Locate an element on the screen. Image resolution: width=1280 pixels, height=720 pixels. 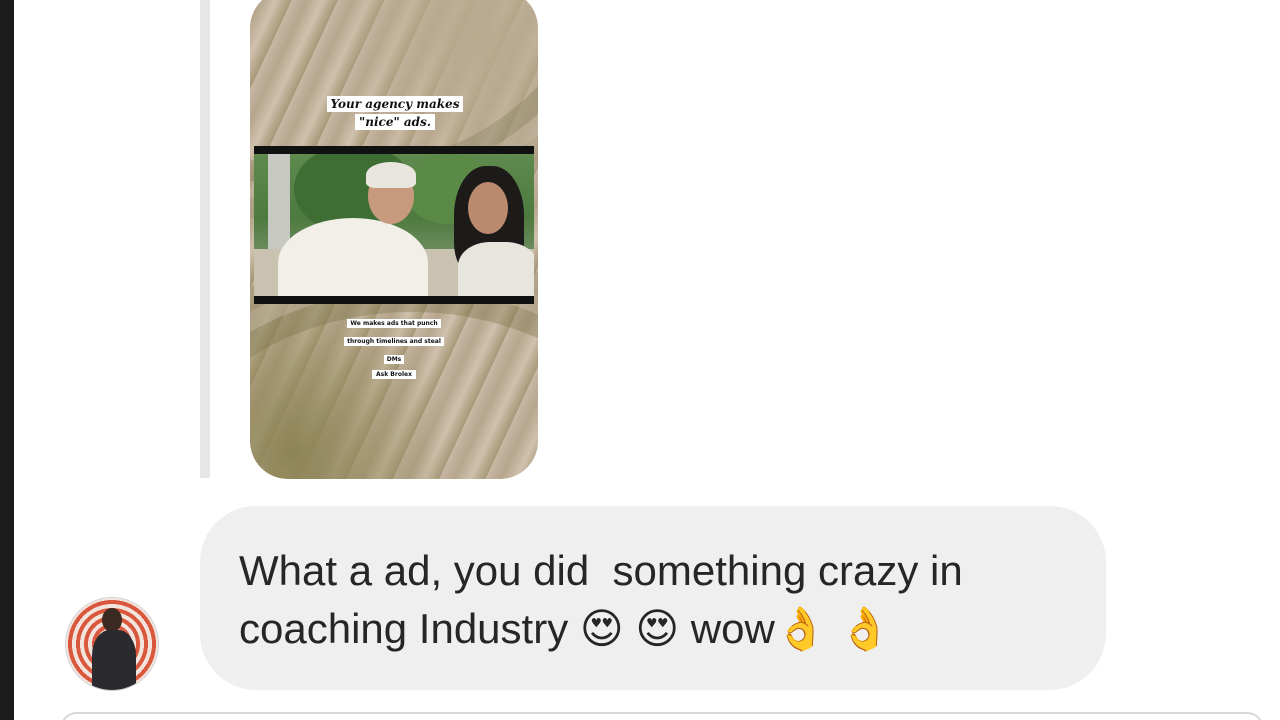
photo-man is located at coordinates (353, 257).